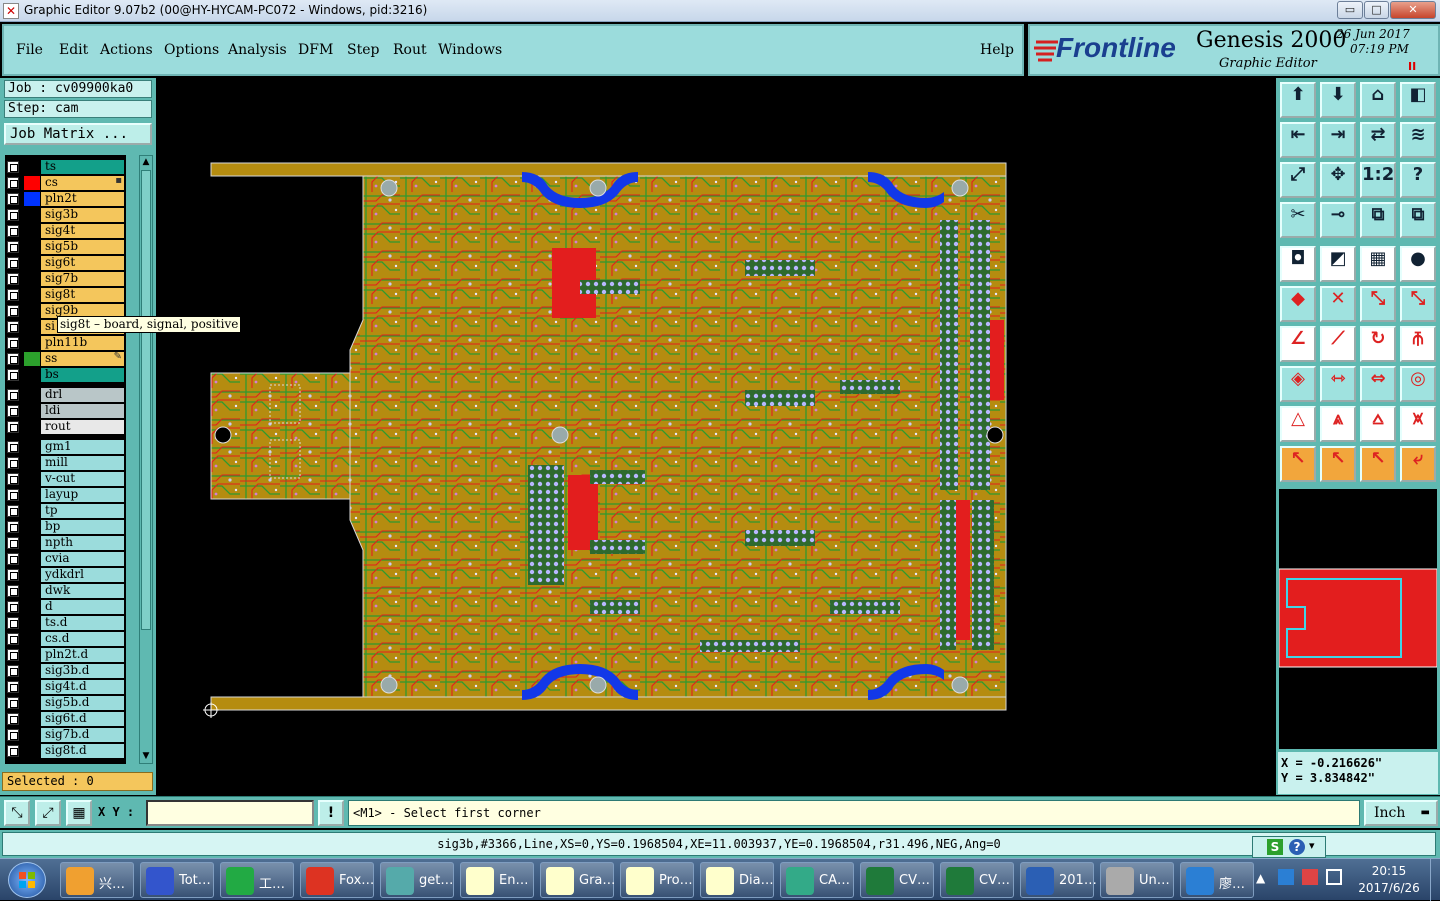  I want to click on menu-step: Step, so click(363, 50).